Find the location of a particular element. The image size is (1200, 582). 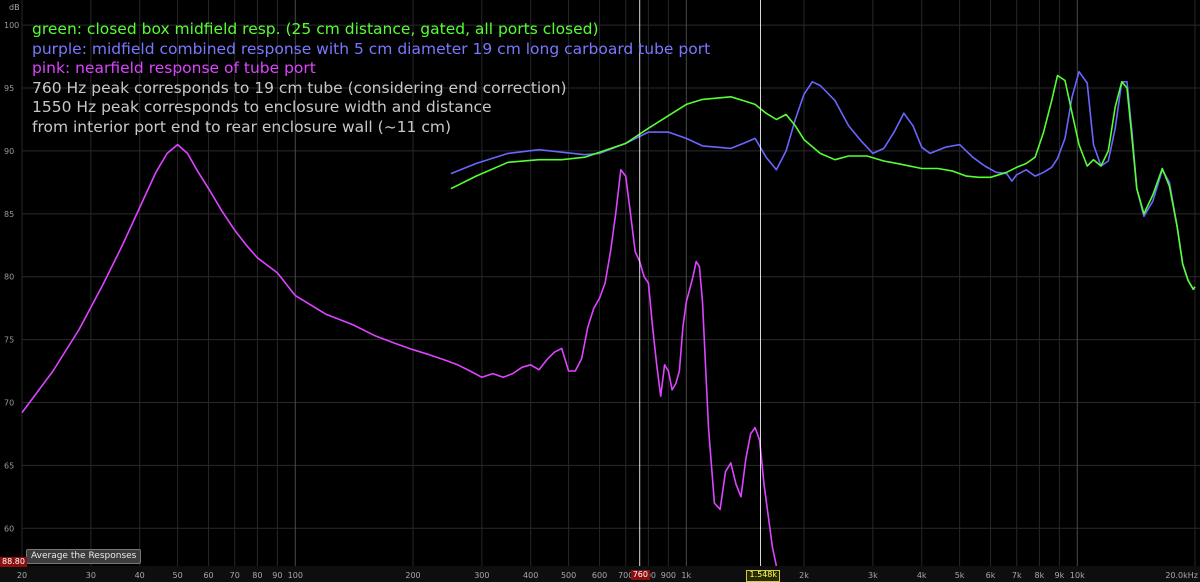

x-tick-label-90: 90 is located at coordinates (277, 575).